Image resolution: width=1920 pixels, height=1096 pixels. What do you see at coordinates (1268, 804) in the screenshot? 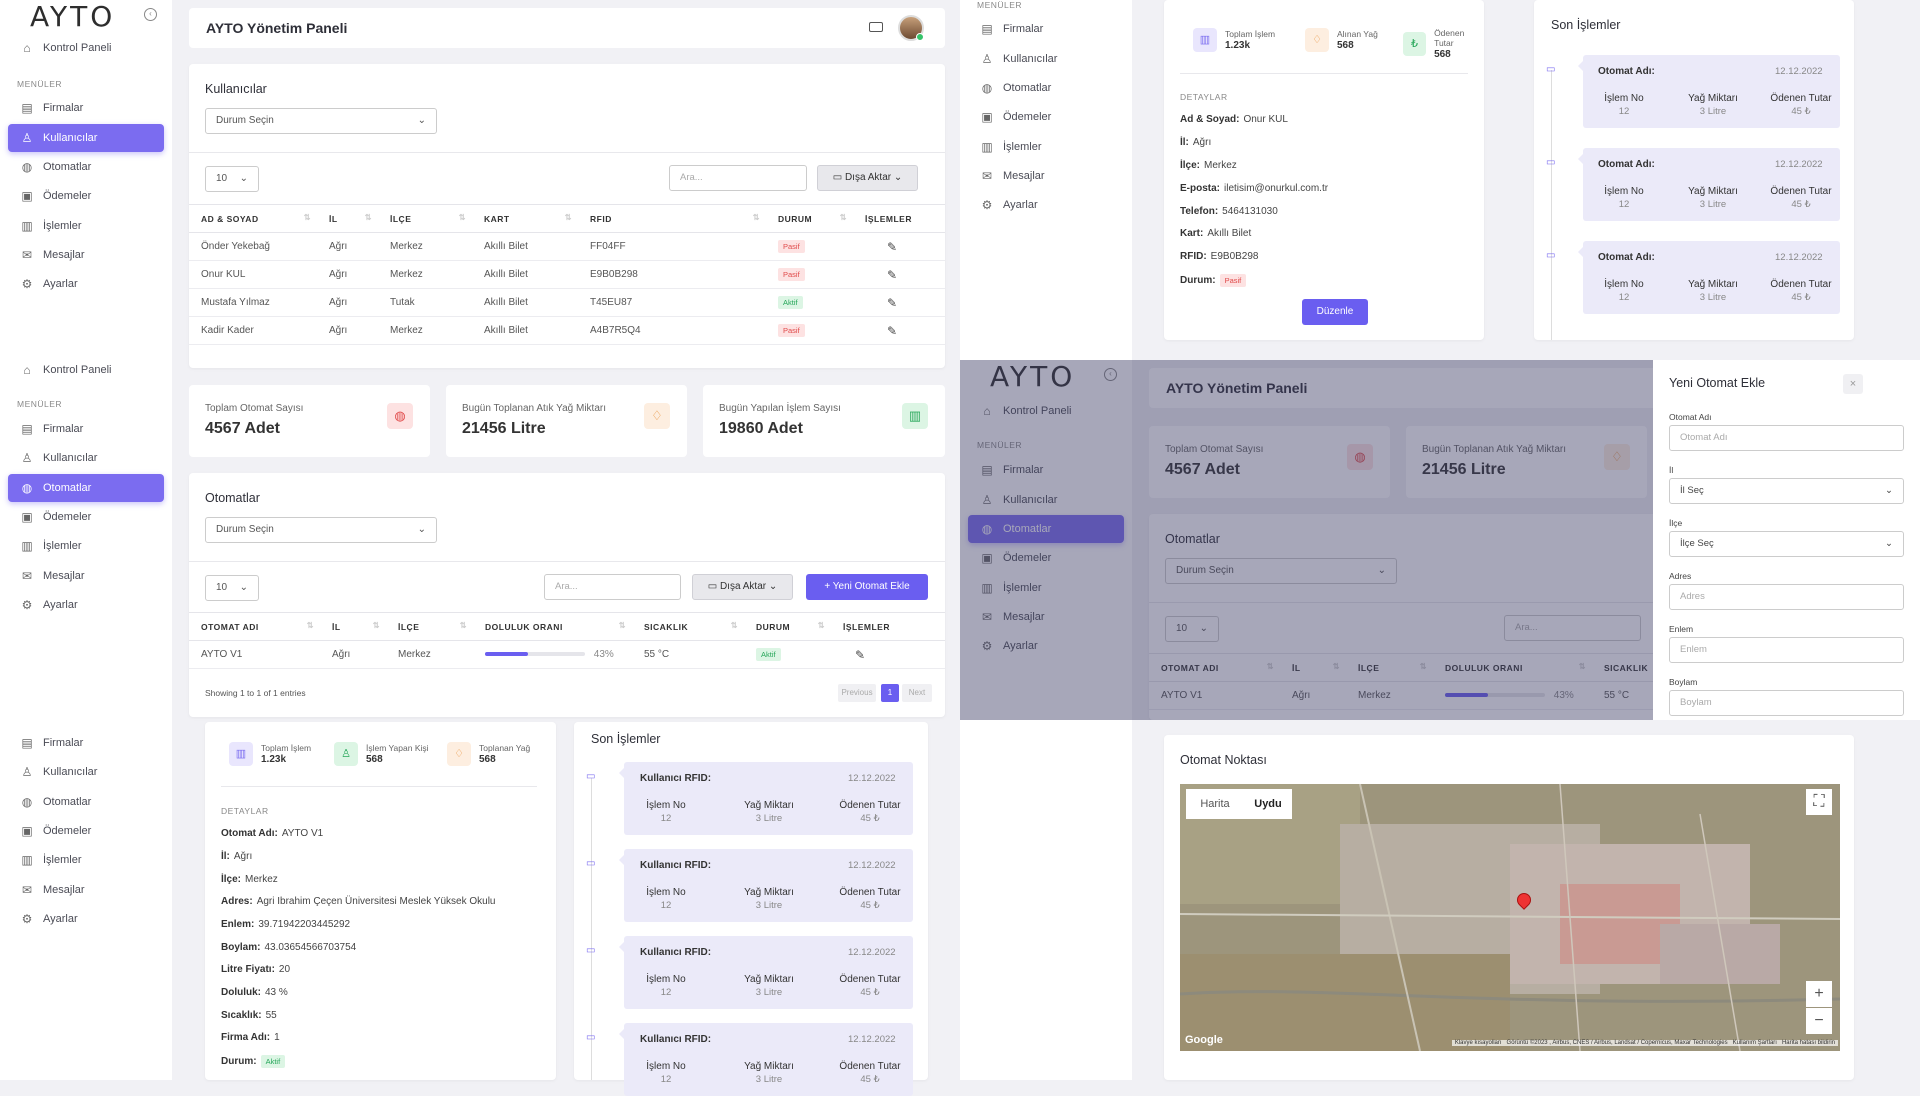
I see `map-tab-uydu: Uydu` at bounding box center [1268, 804].